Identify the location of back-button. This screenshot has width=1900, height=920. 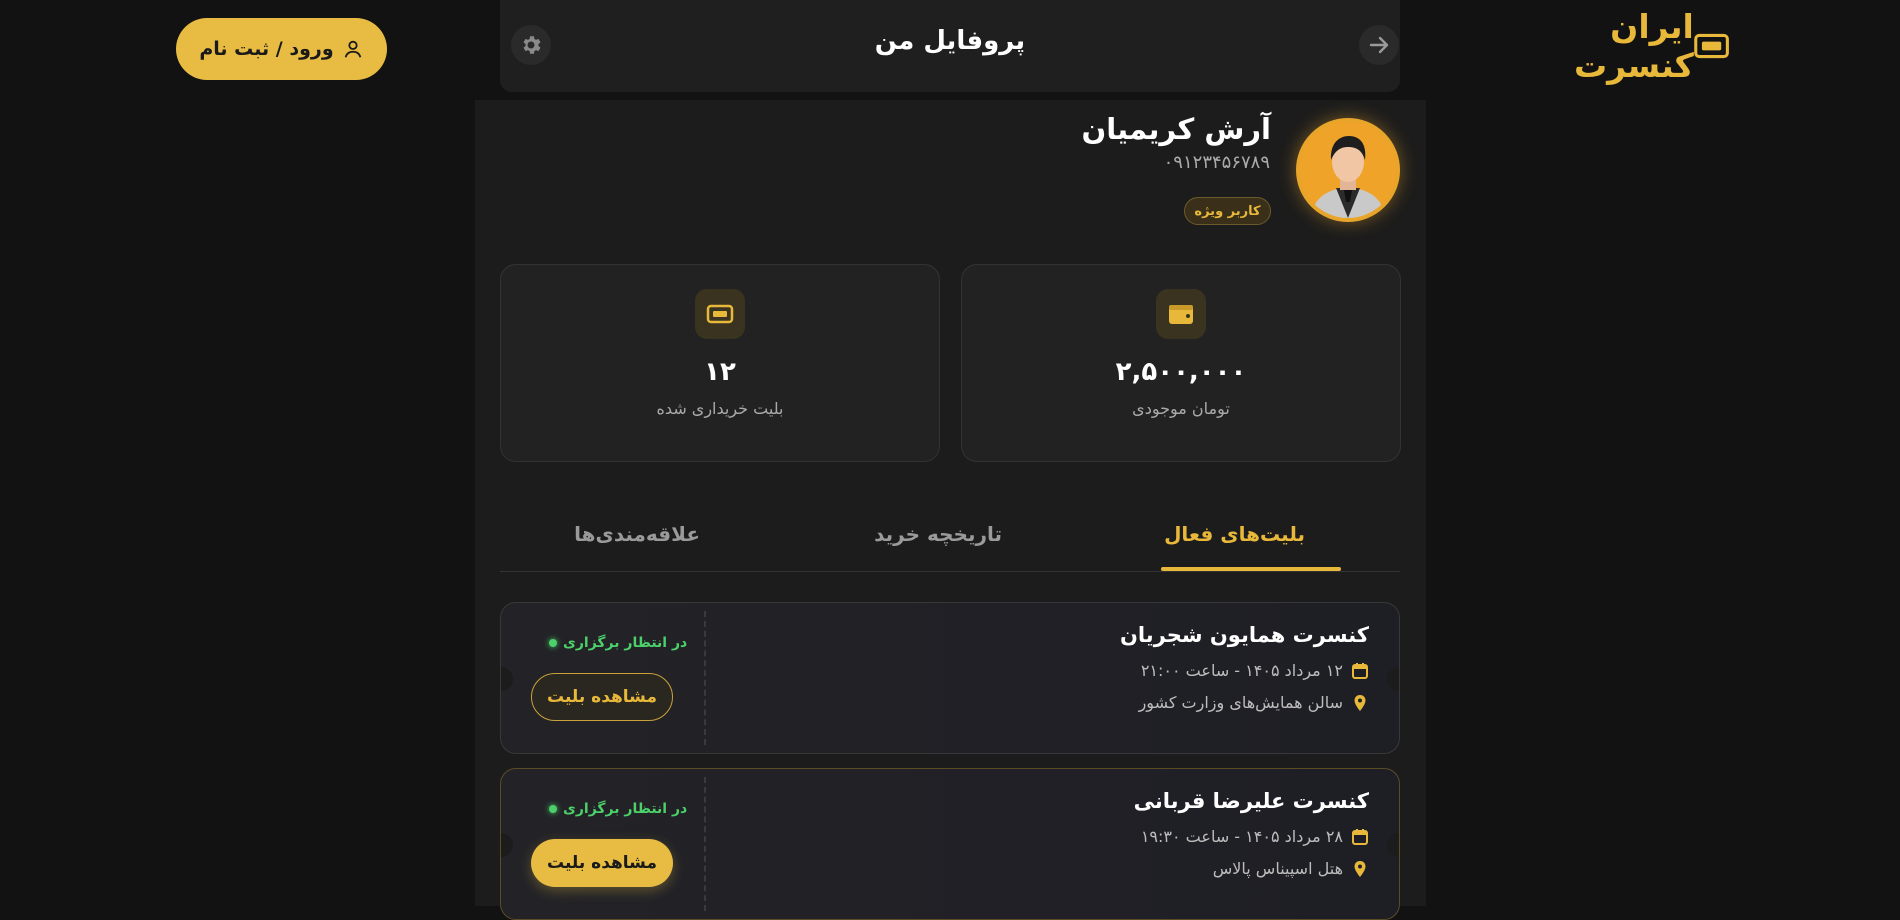
(1379, 45).